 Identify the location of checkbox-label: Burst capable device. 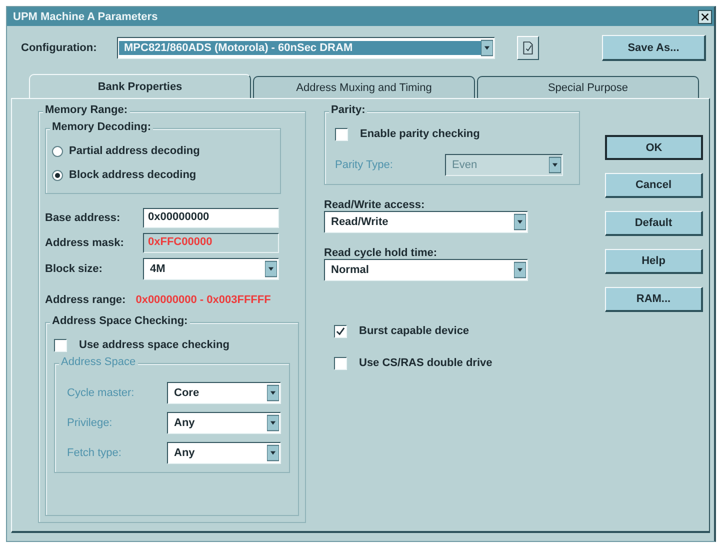
(414, 331).